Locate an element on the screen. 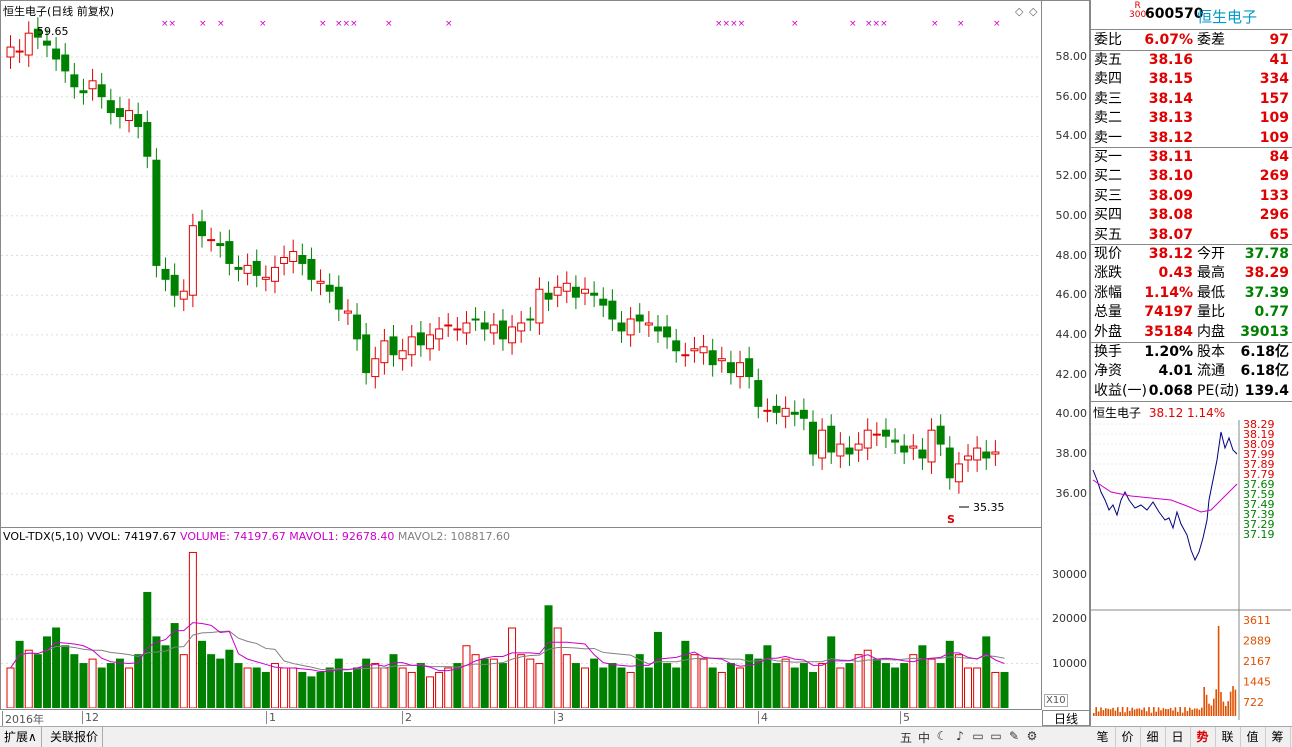  right-tab: 细 is located at coordinates (1153, 737).